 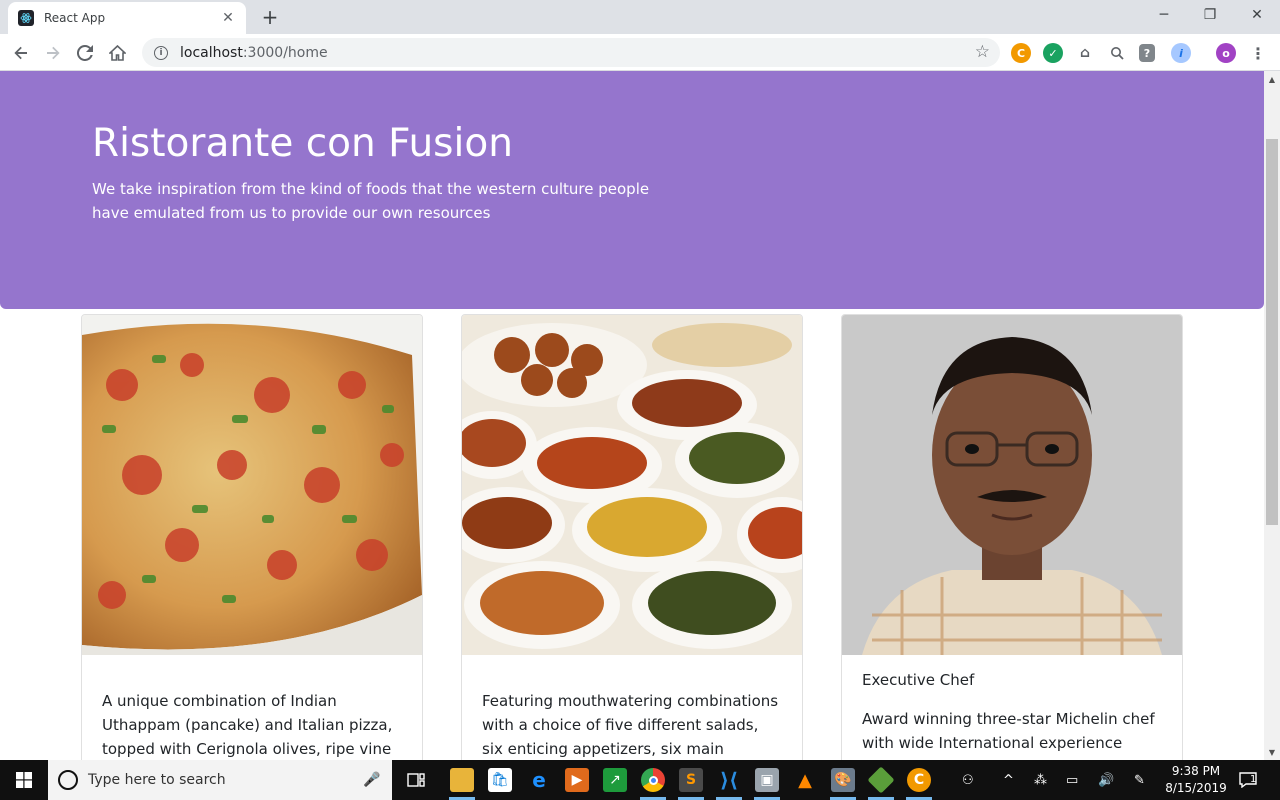 I want to click on card-subtitle: Executive Chef, so click(x=918, y=680).